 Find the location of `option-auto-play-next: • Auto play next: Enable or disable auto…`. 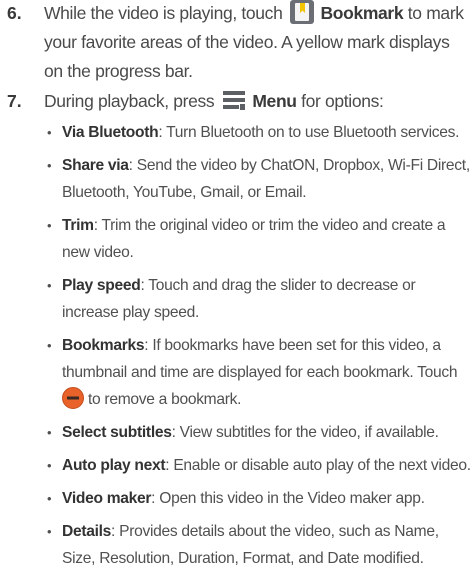

option-auto-play-next: • Auto play next: Enable or disable auto… is located at coordinates (236, 465).